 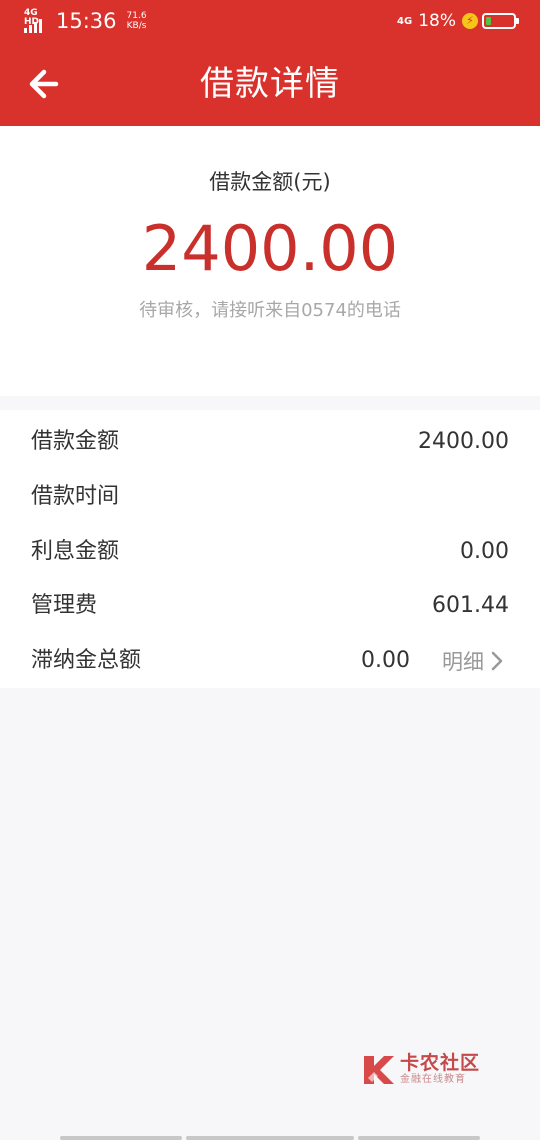 What do you see at coordinates (86, 660) in the screenshot?
I see `detail-label: 滞纳金总额` at bounding box center [86, 660].